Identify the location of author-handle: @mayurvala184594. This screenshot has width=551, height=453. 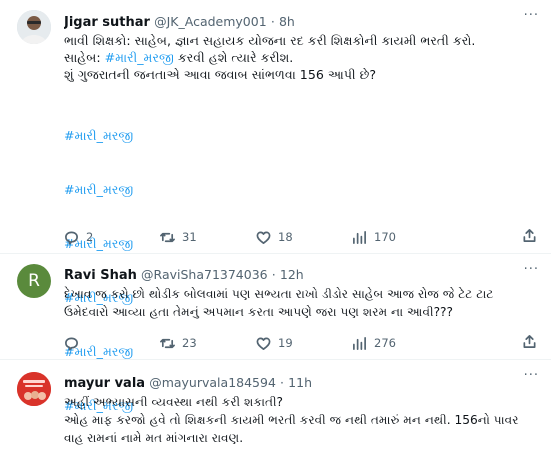
(212, 382).